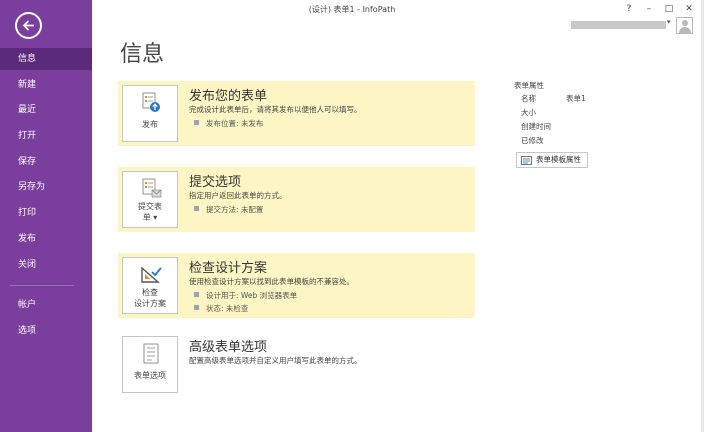 The height and width of the screenshot is (432, 704). Describe the element at coordinates (150, 199) in the screenshot. I see `submit-options-button: 提交表 单 ▾` at that location.